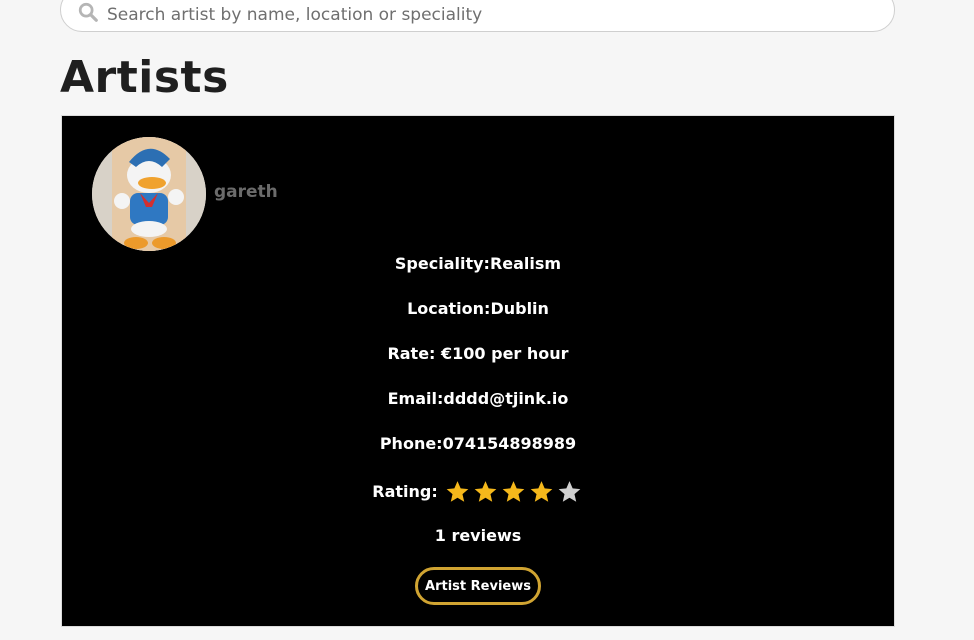 The width and height of the screenshot is (974, 640). Describe the element at coordinates (478, 398) in the screenshot. I see `artist-email: Email:dddd@tjink.io` at that location.